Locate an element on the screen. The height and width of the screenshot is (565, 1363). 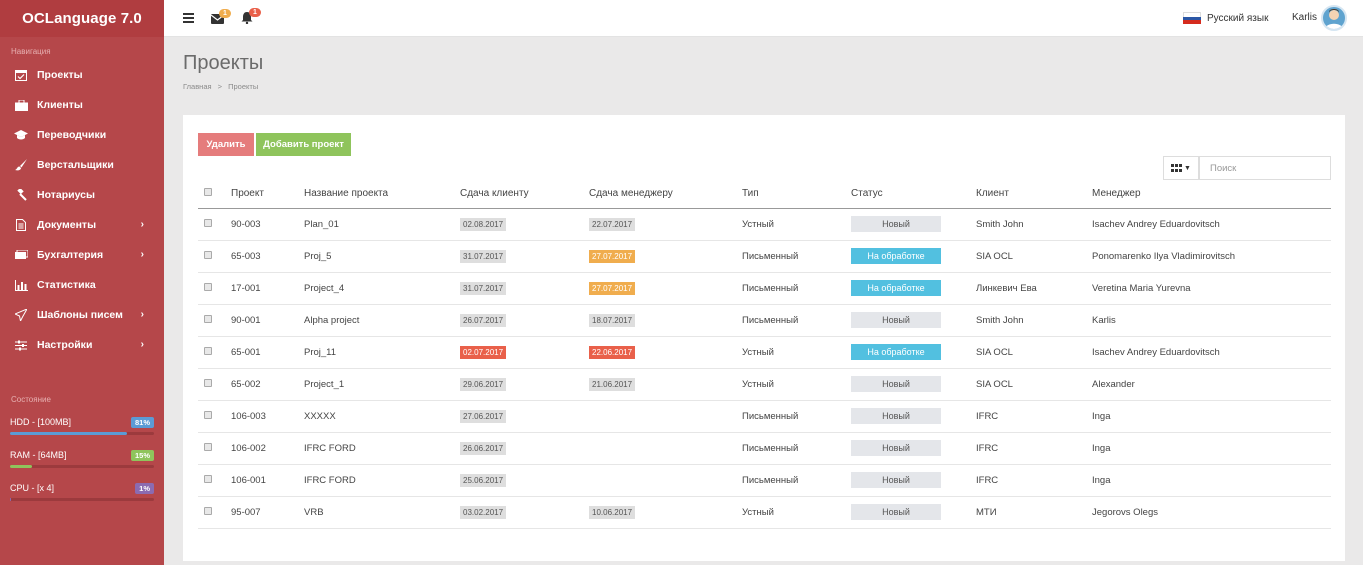
sidebar-item-label: Переводчики is located at coordinates (72, 135).